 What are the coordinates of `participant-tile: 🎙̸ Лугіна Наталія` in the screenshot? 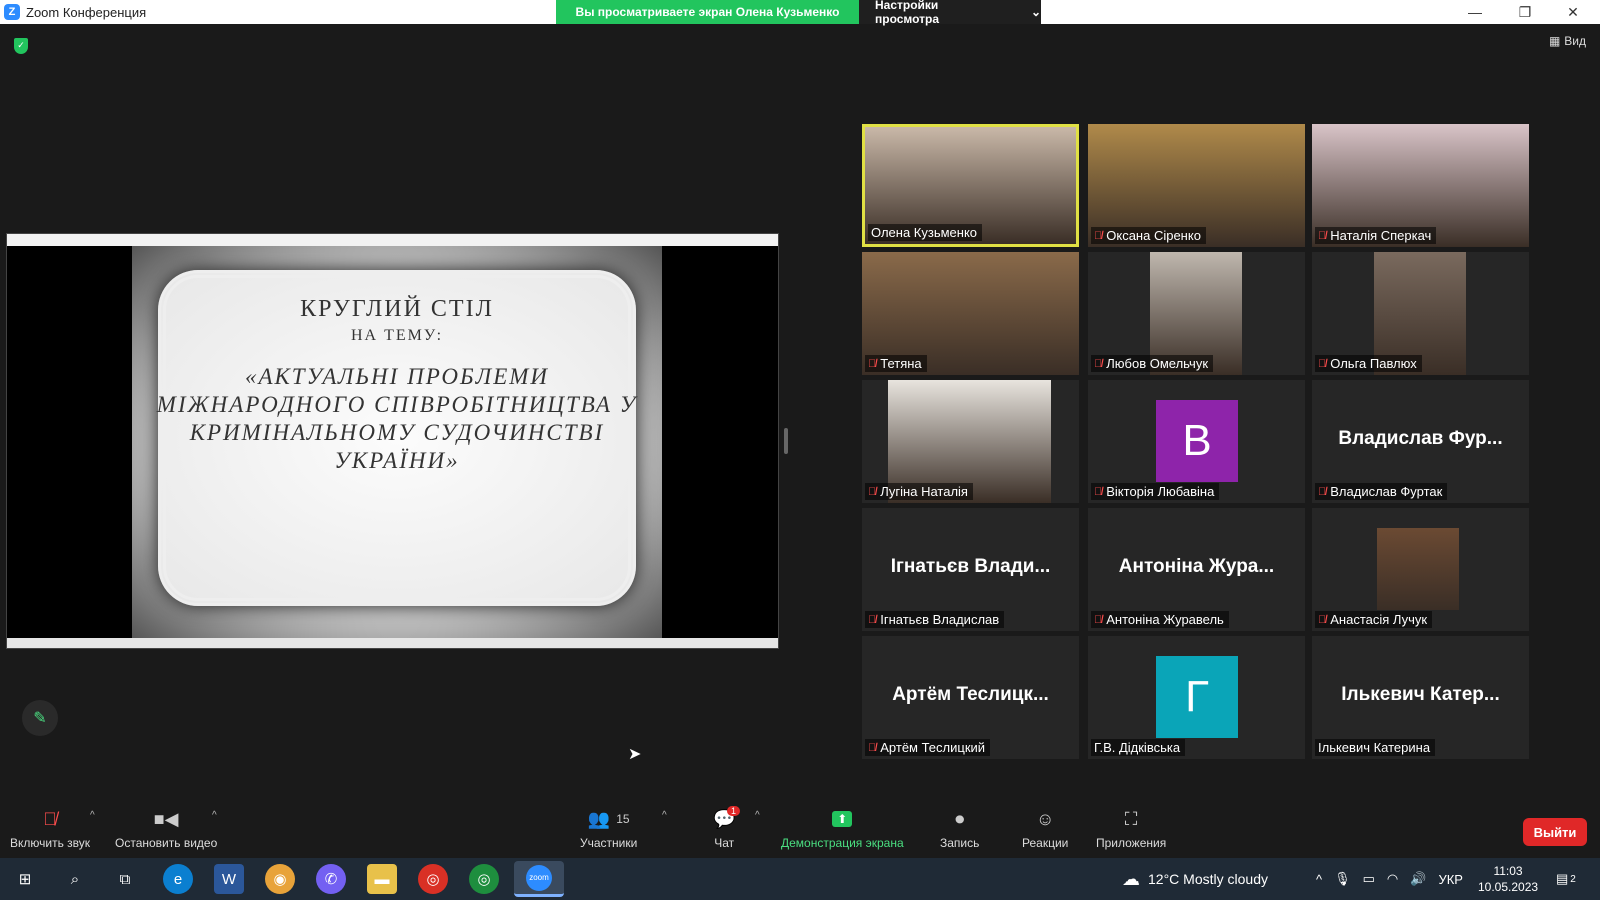 It's located at (970, 441).